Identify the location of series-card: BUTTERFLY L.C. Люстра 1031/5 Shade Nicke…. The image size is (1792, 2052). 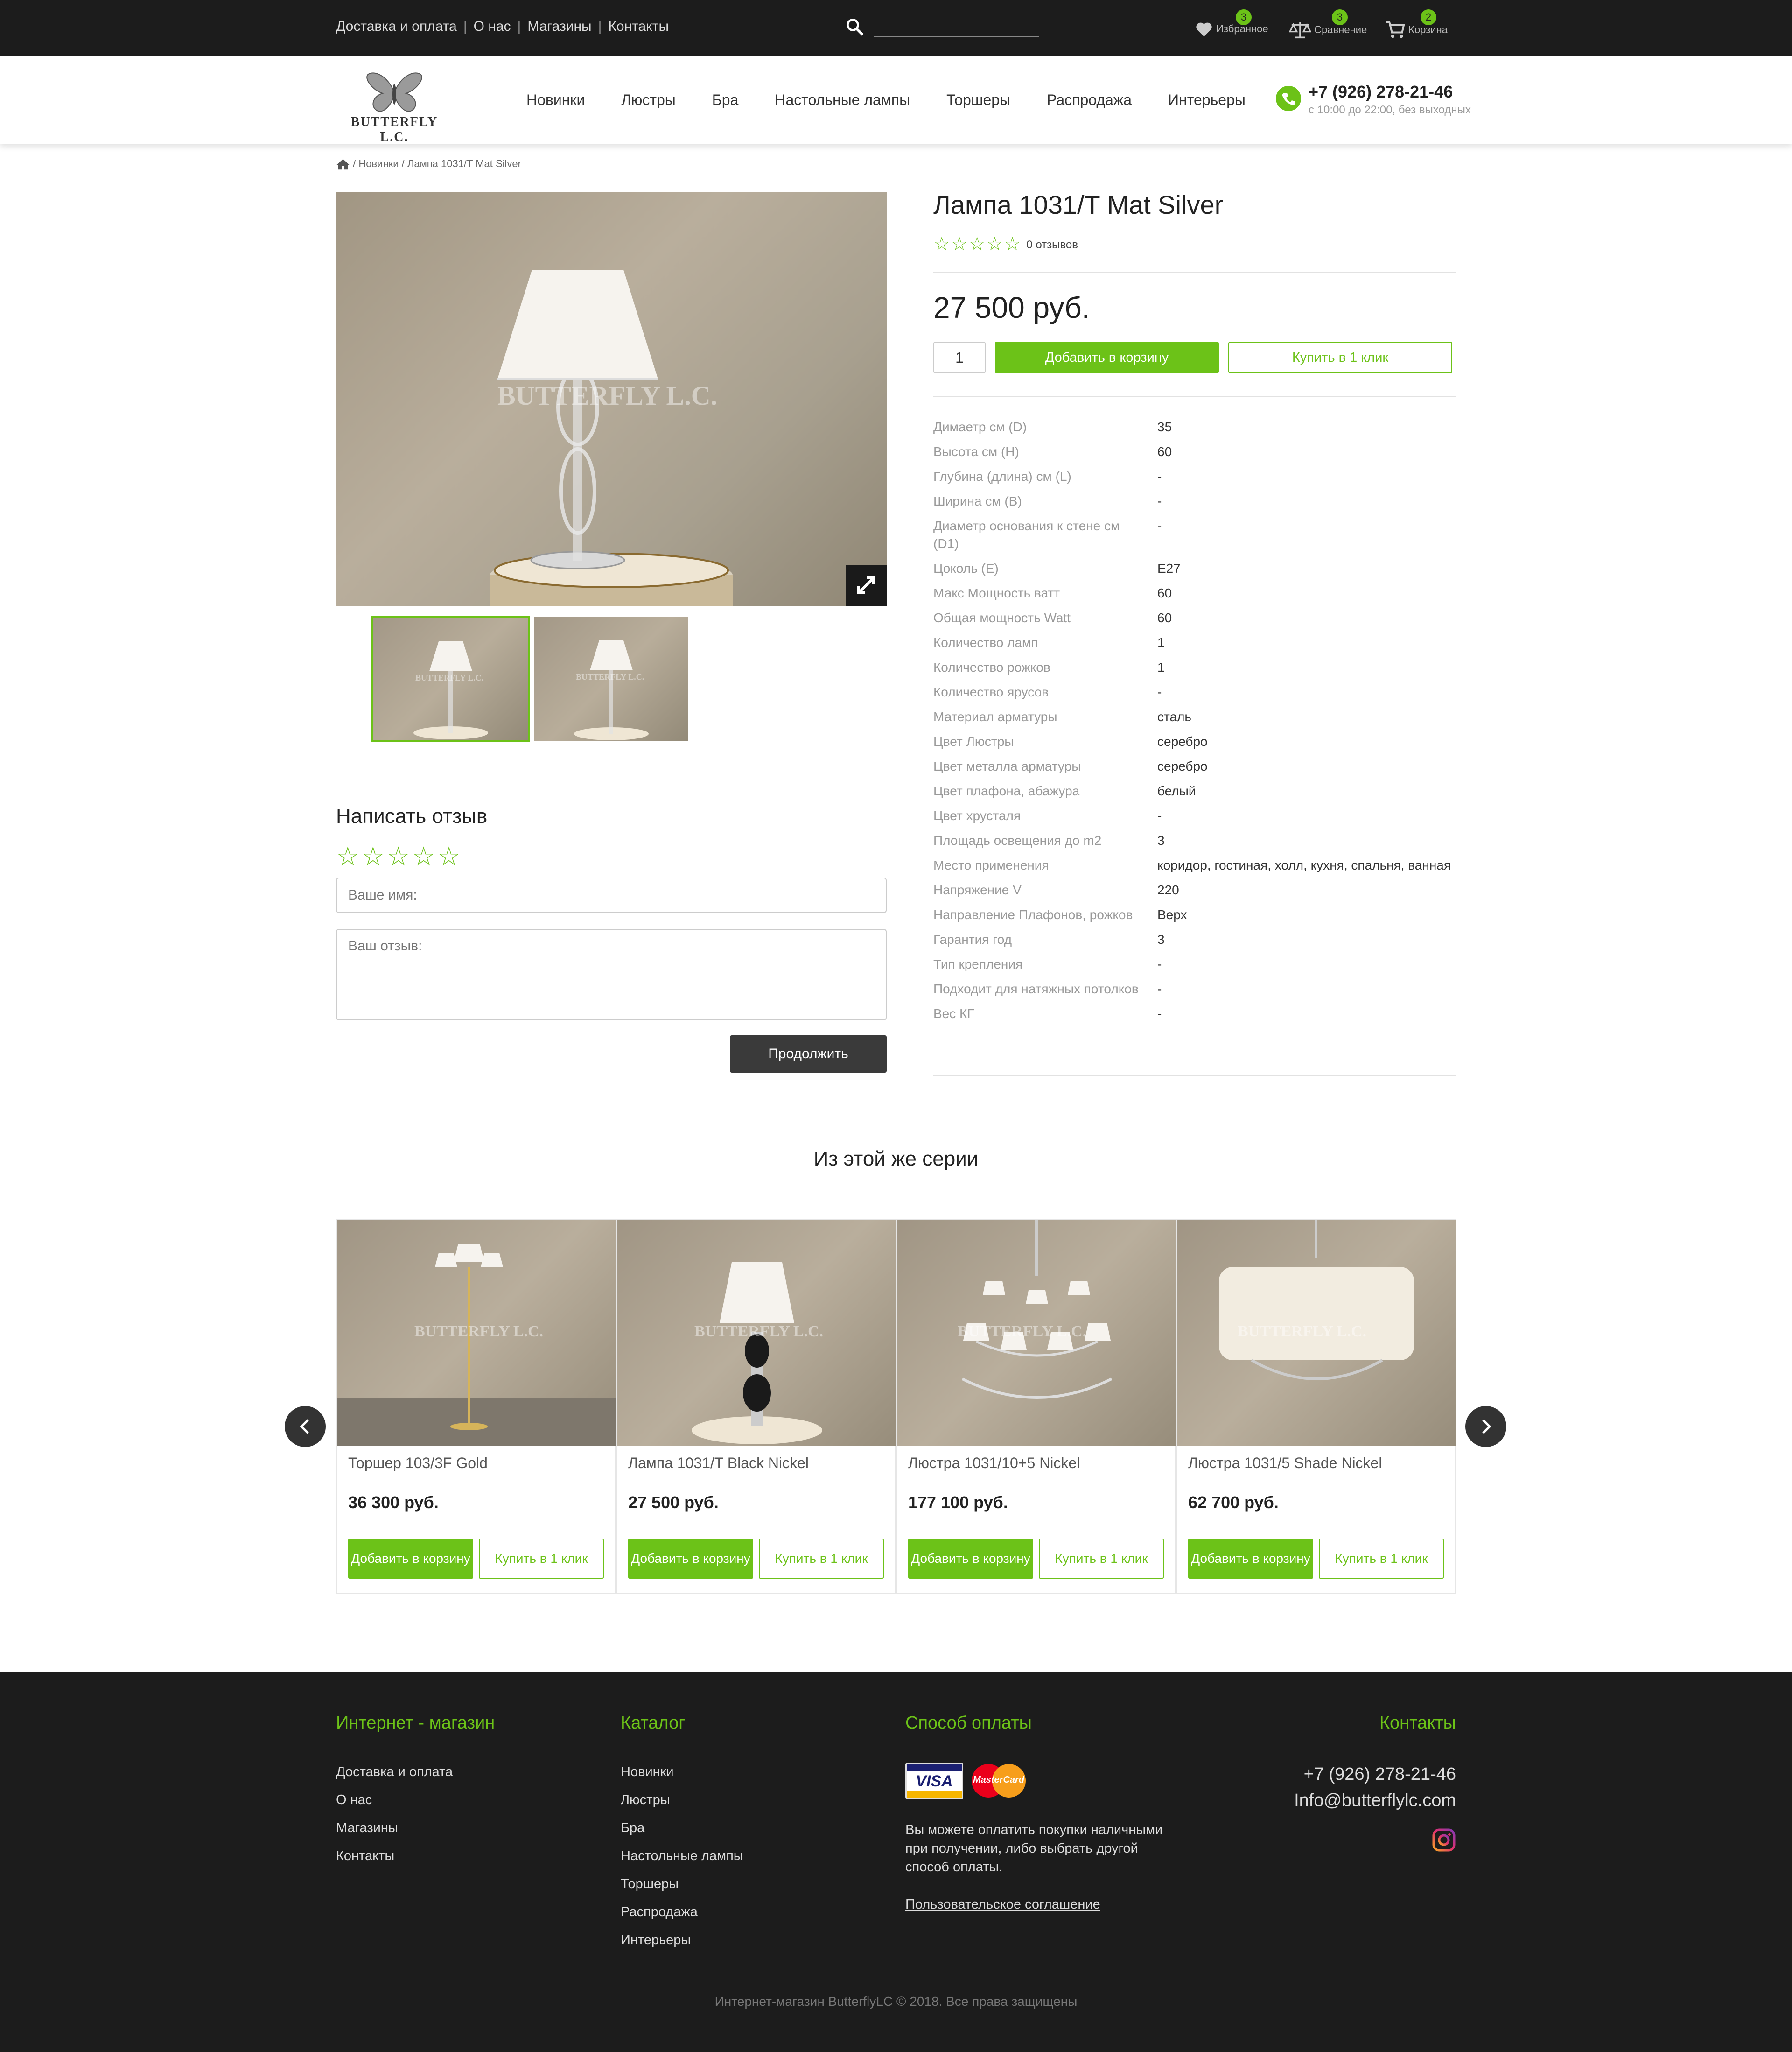
(1316, 1407).